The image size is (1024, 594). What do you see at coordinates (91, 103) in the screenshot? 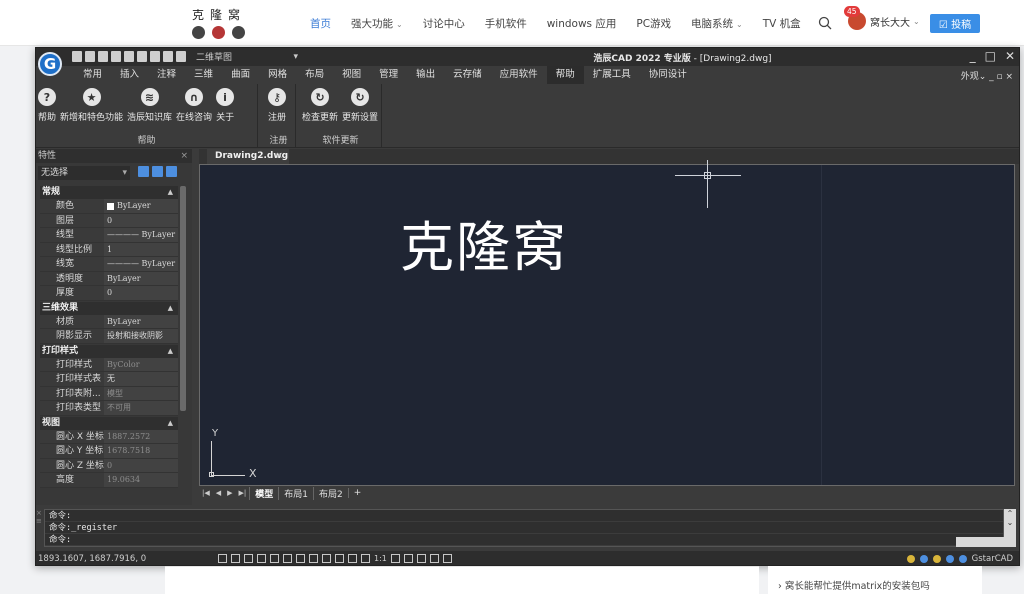
I see `new-features-button: ★ 新增和特色功能` at bounding box center [91, 103].